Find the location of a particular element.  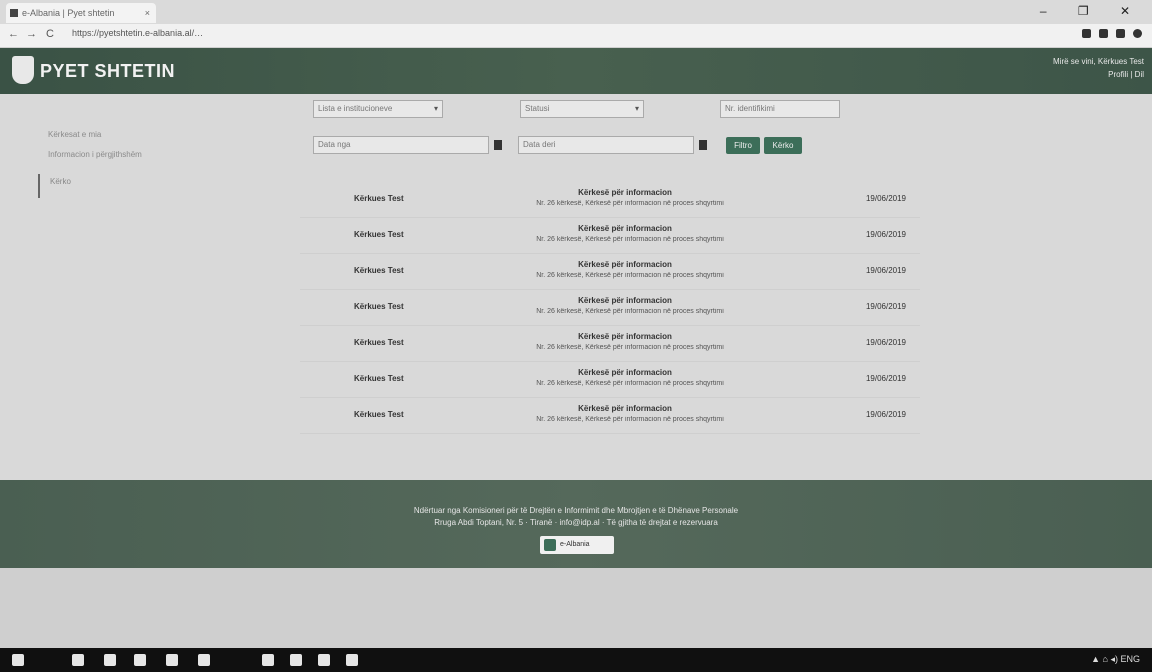

windows-start-icon is located at coordinates (18, 660).